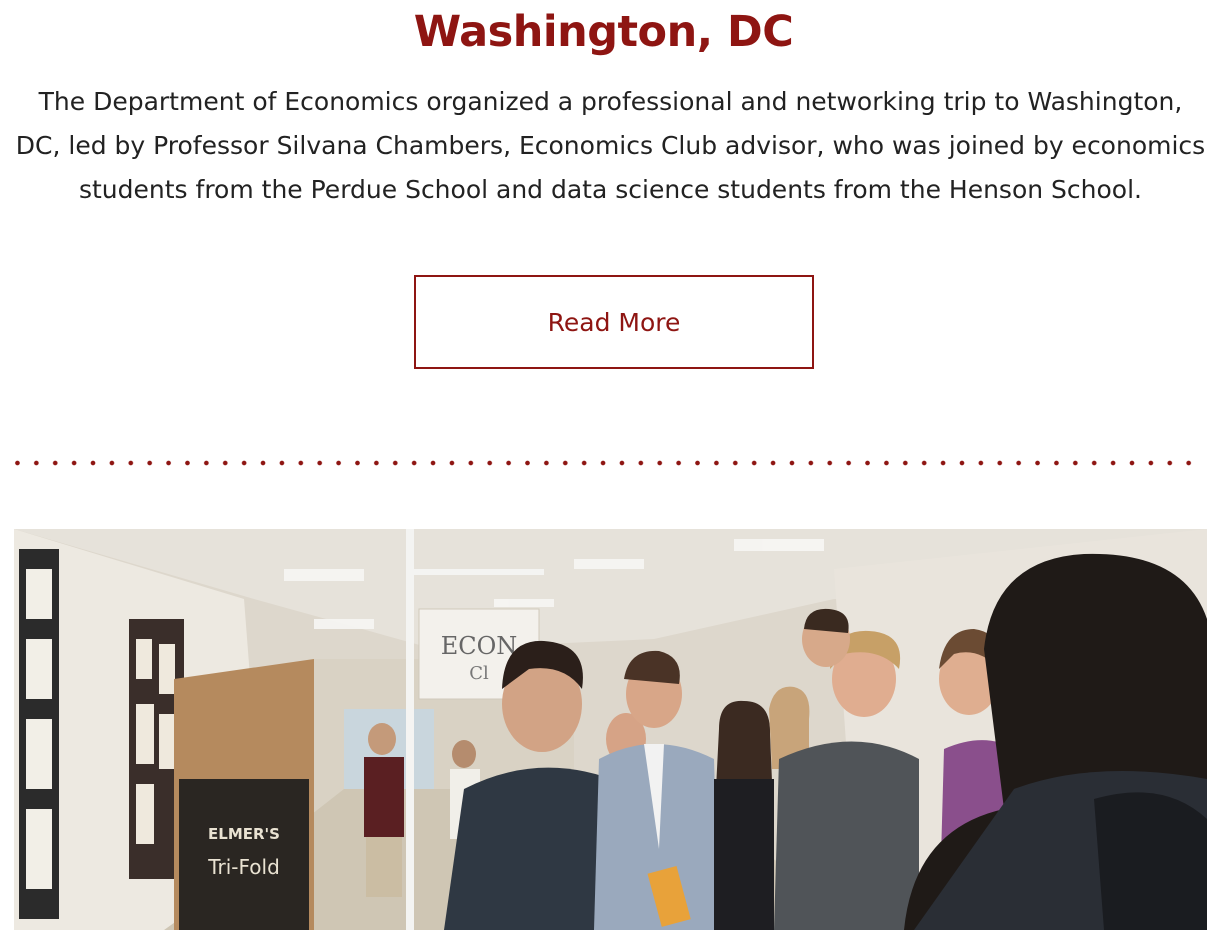  Describe the element at coordinates (244, 834) in the screenshot. I see `box-brand-text: ELMER'S` at that location.